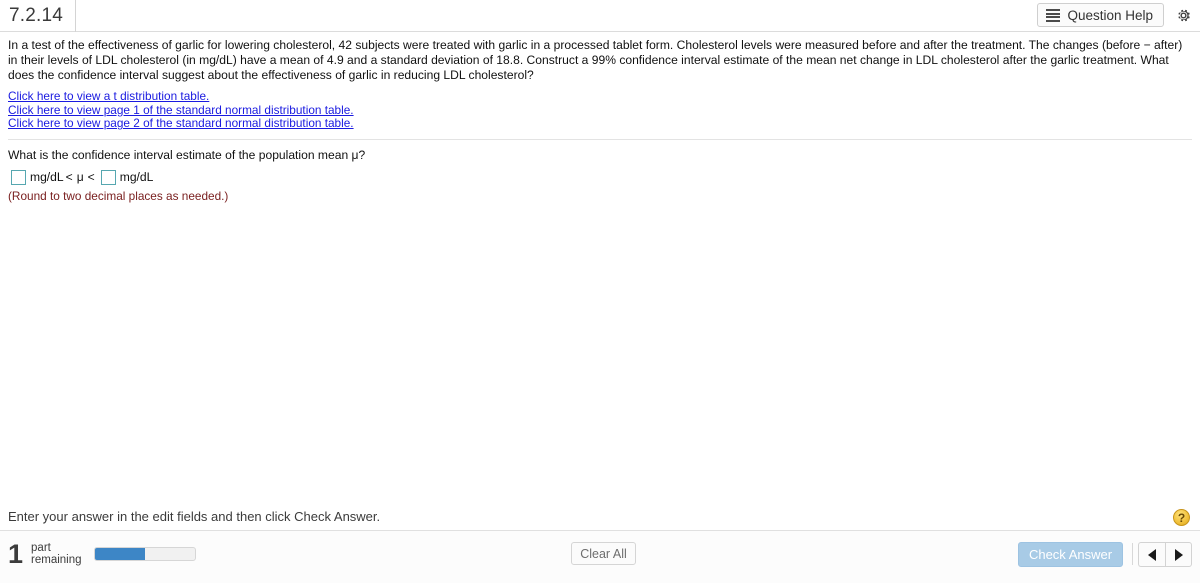  I want to click on header-actions: Question Help, so click(1115, 15).